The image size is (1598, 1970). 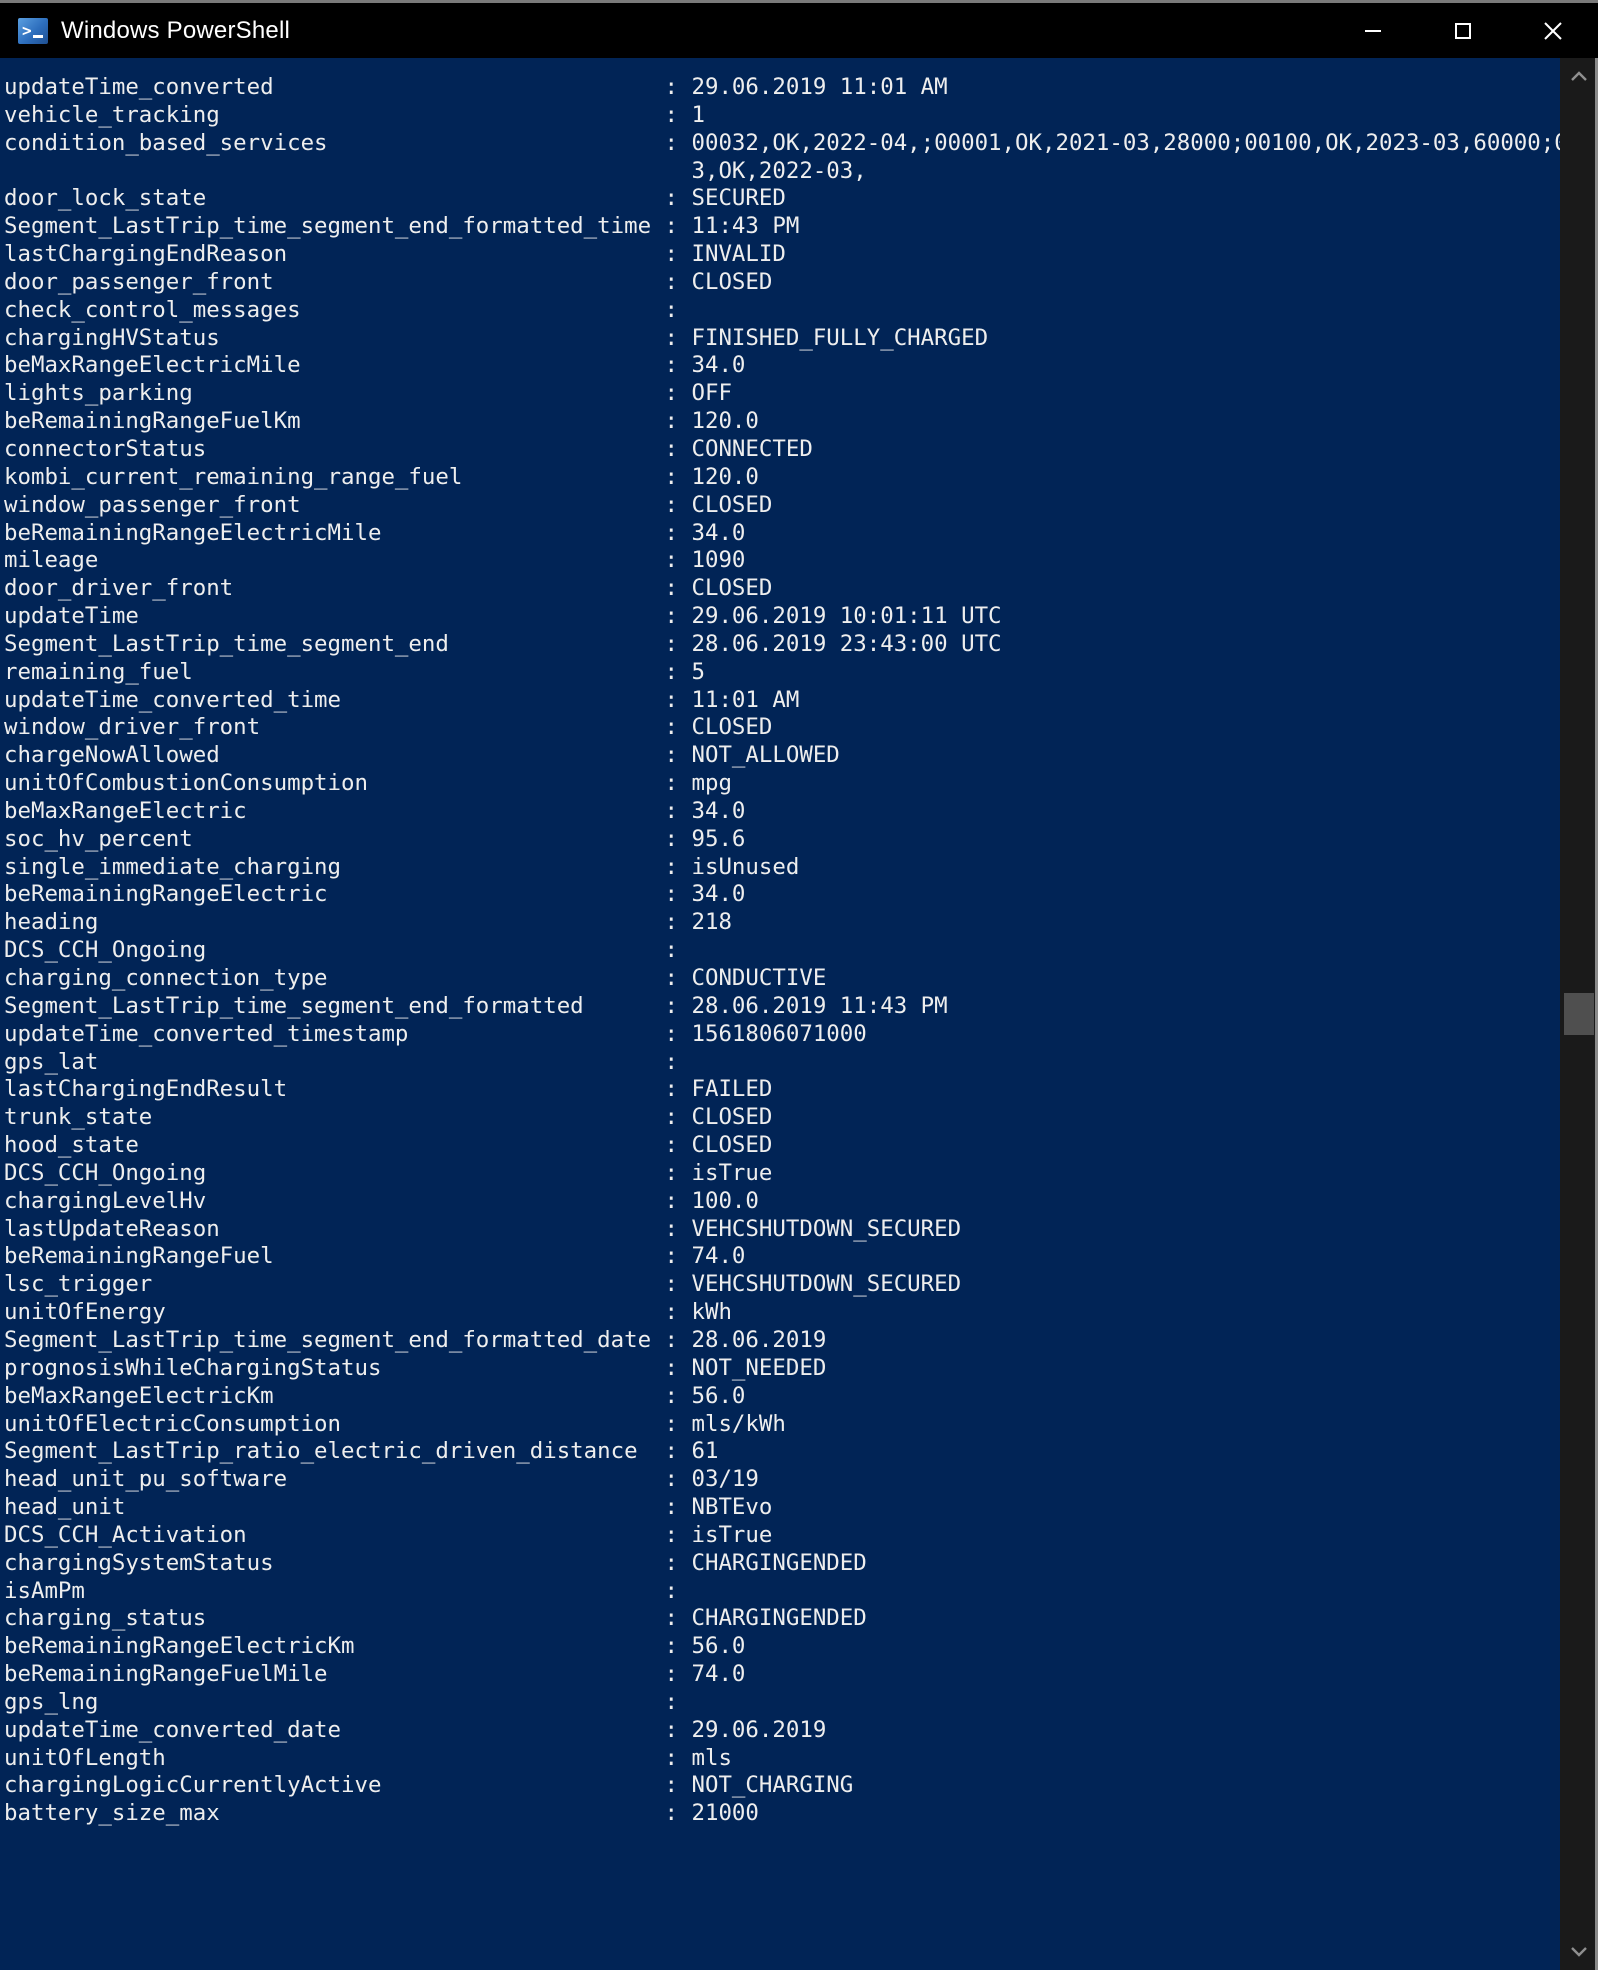 I want to click on scrollbar-up-arrow-icon, so click(x=1579, y=77).